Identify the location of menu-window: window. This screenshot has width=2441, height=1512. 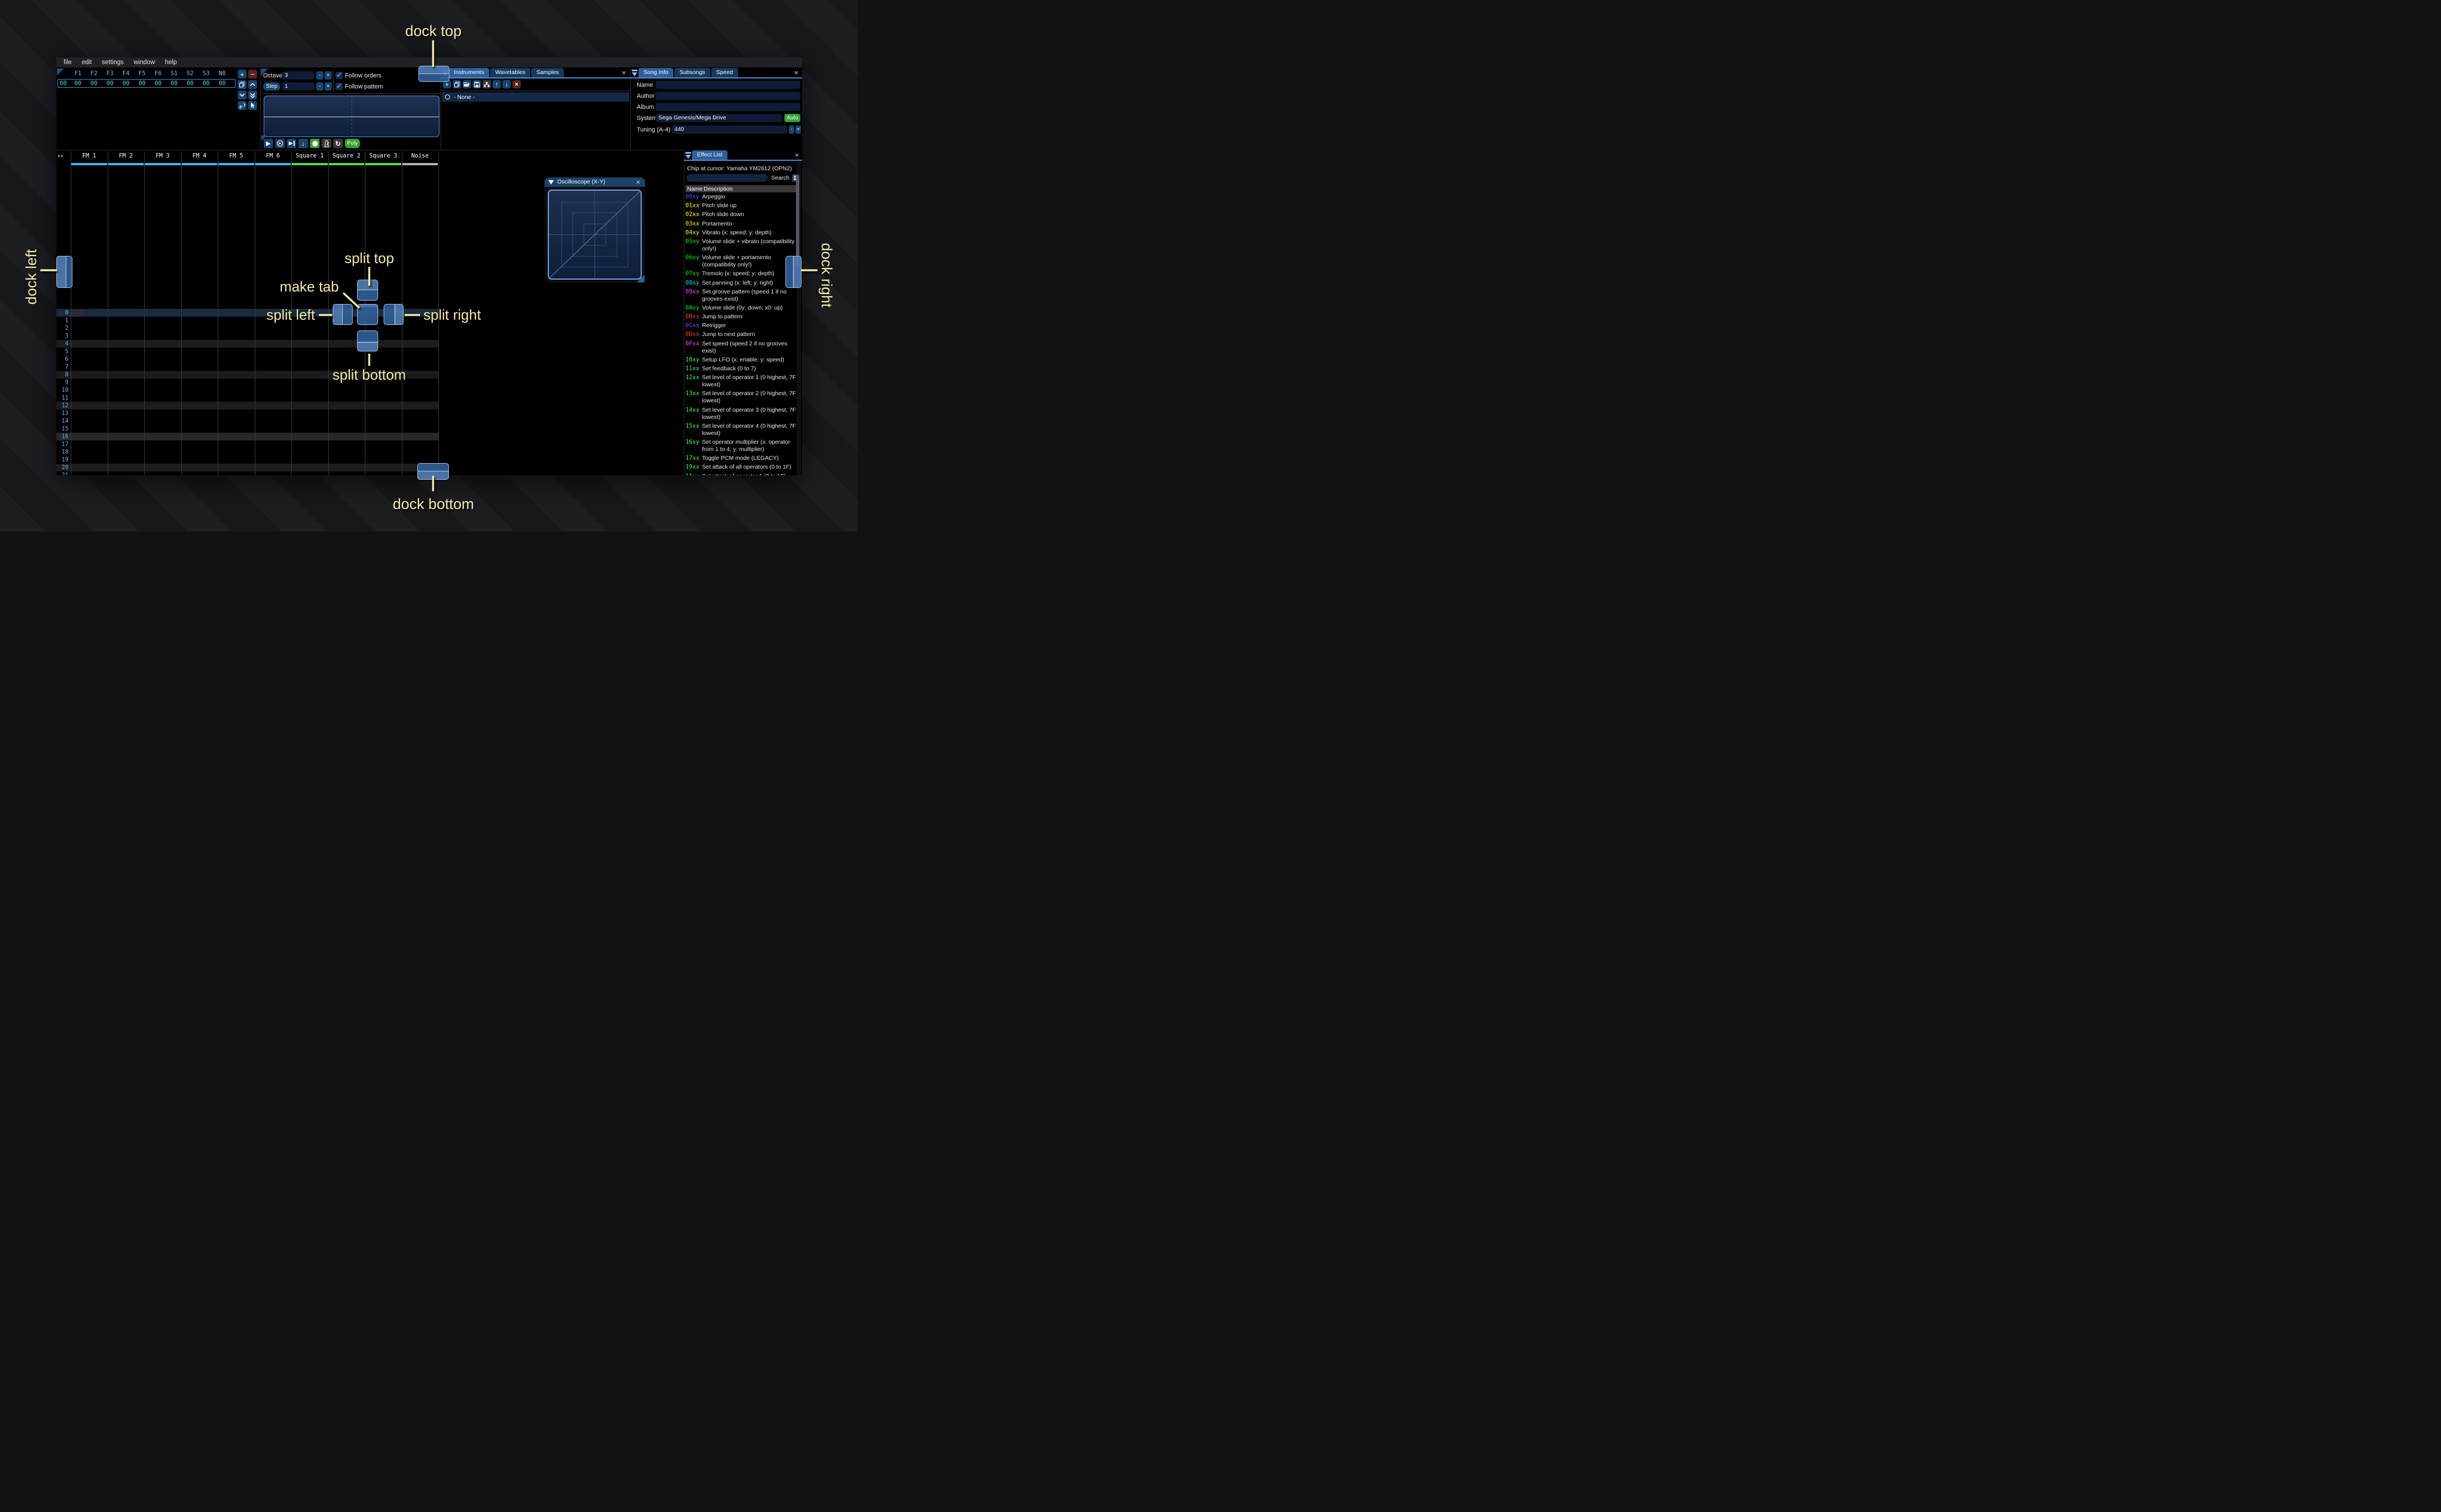
(144, 63).